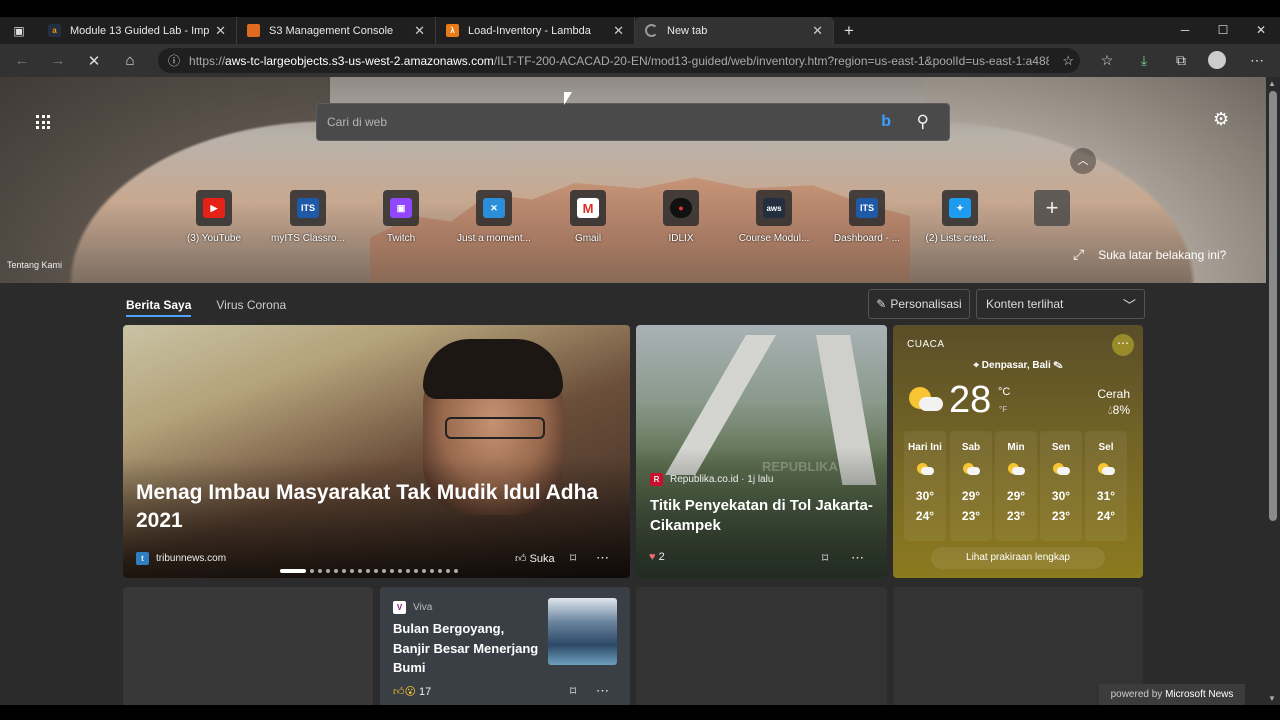 This screenshot has width=1280, height=720. Describe the element at coordinates (657, 557) in the screenshot. I see `reactions: ♥ 2` at that location.